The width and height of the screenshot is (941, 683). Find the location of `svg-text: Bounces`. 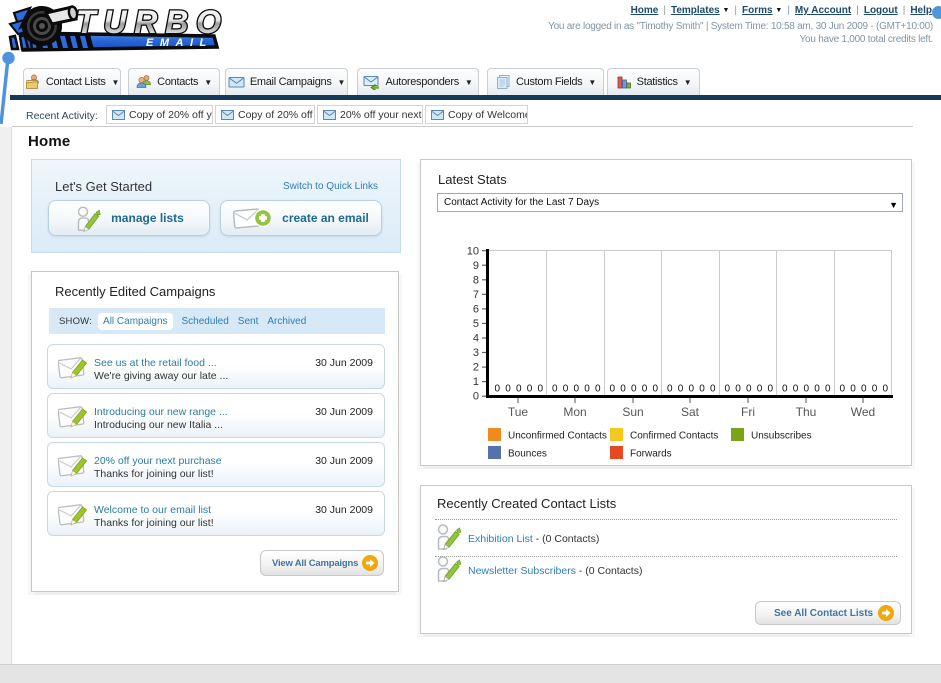

svg-text: Bounces is located at coordinates (527, 454).